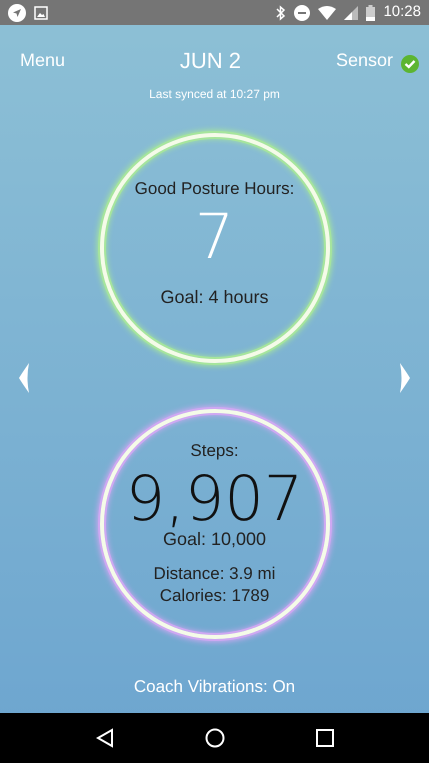 The height and width of the screenshot is (763, 429). I want to click on metric-value: 7, so click(214, 237).